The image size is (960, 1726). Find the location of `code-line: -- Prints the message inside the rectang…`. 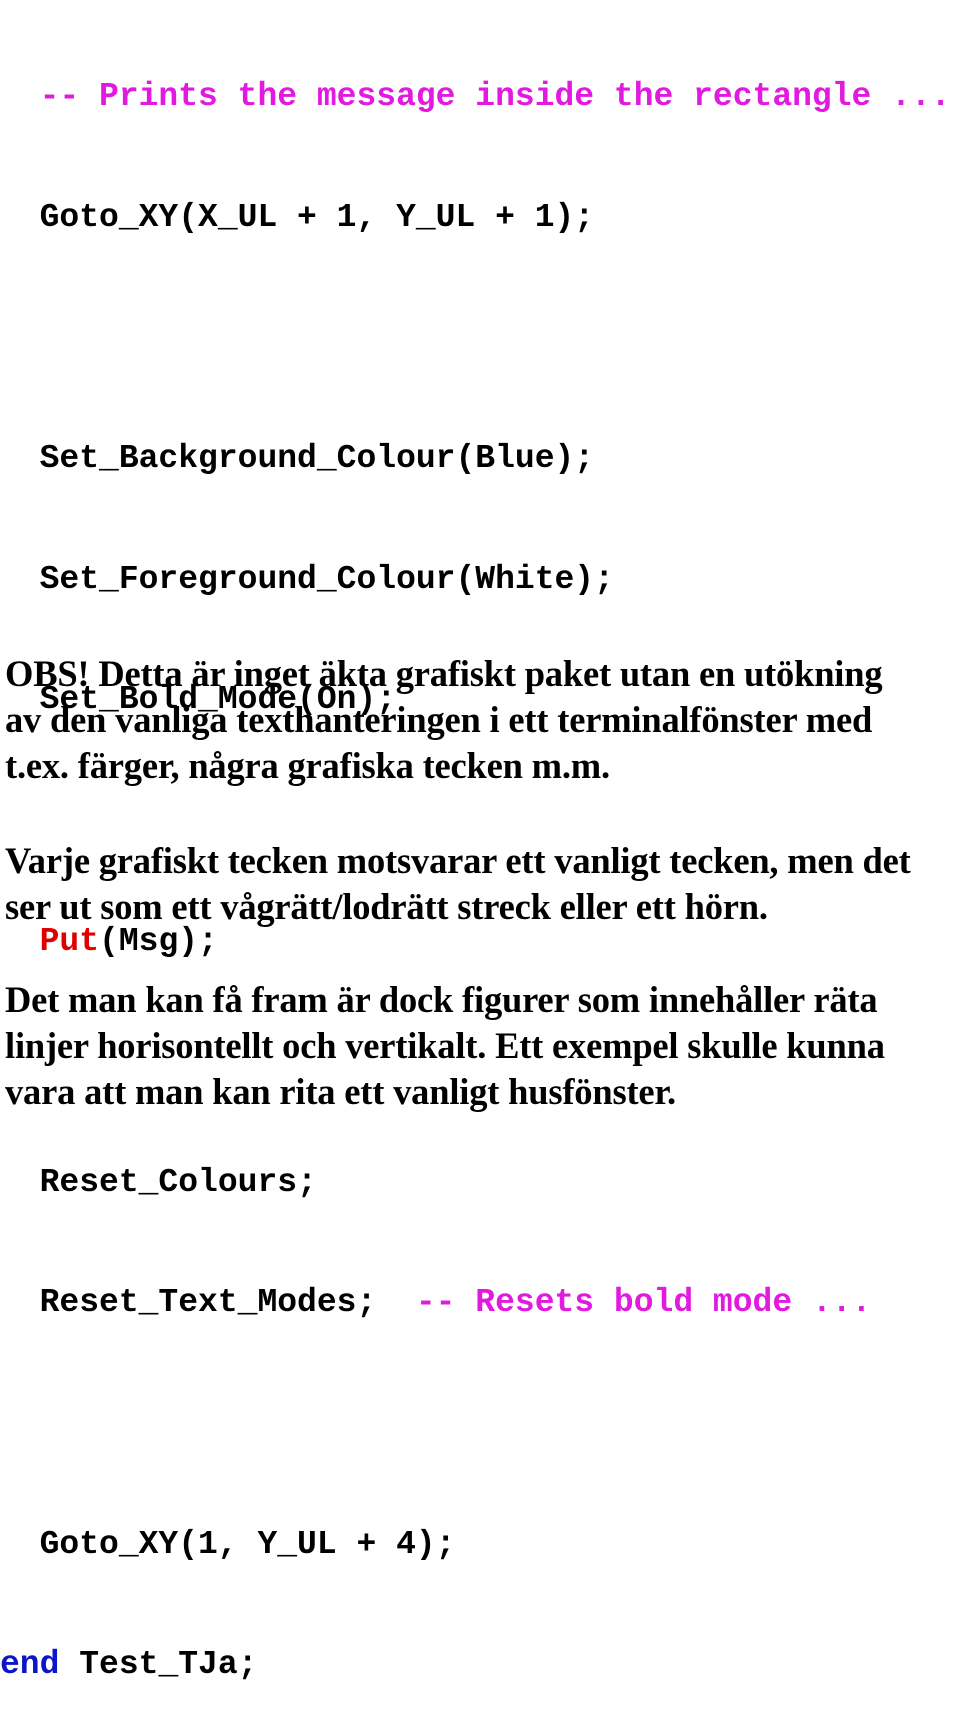

code-line: -- Prints the message inside the rectang… is located at coordinates (480, 97).